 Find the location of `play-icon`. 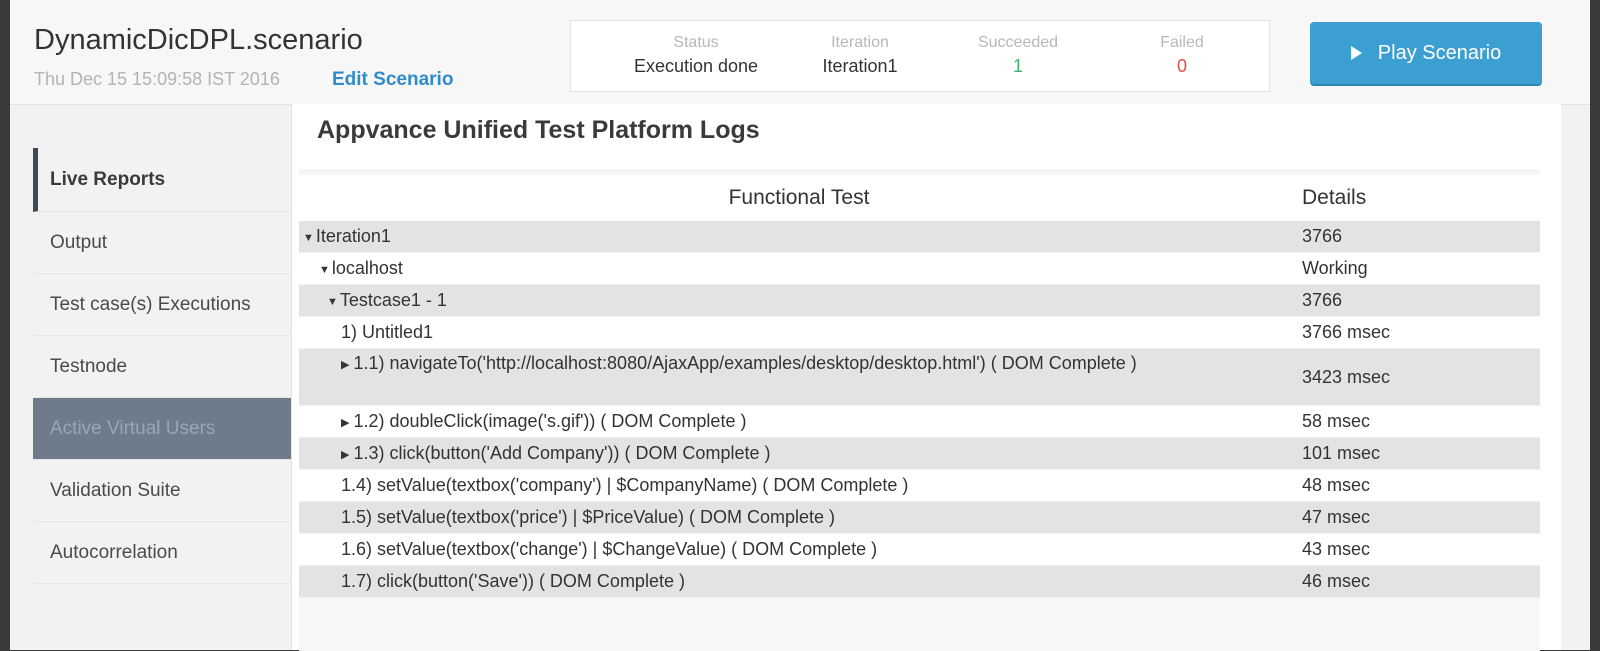

play-icon is located at coordinates (1356, 53).